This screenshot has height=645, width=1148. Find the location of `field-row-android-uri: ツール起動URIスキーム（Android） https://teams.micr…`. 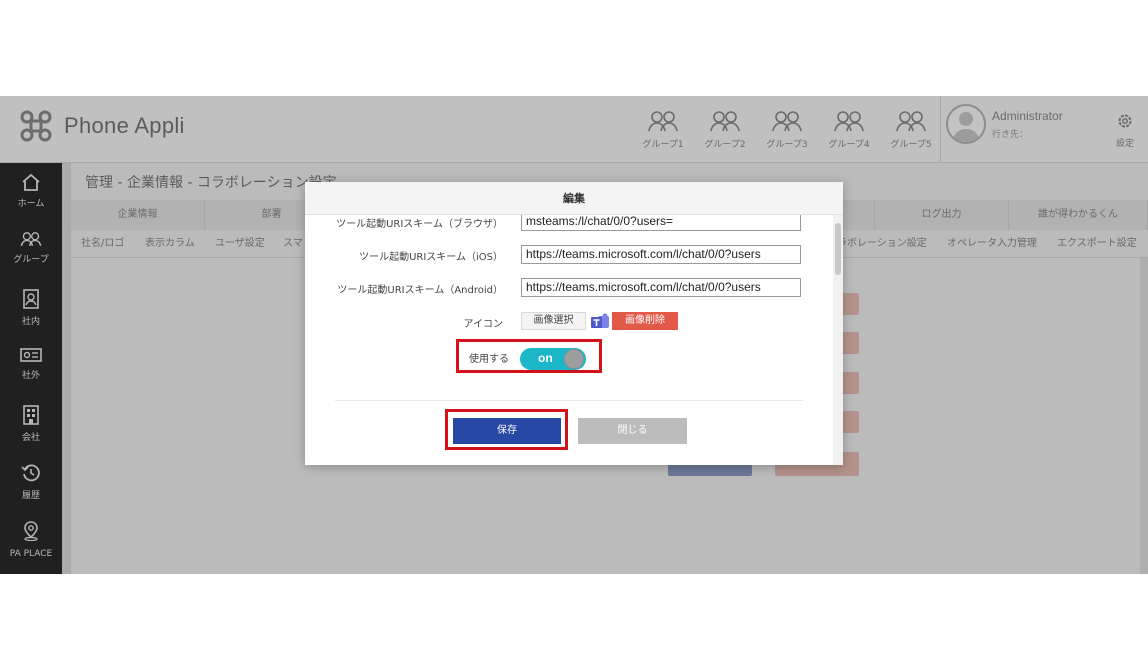

field-row-android-uri: ツール起動URIスキーム（Android） https://teams.micr… is located at coordinates (569, 288).